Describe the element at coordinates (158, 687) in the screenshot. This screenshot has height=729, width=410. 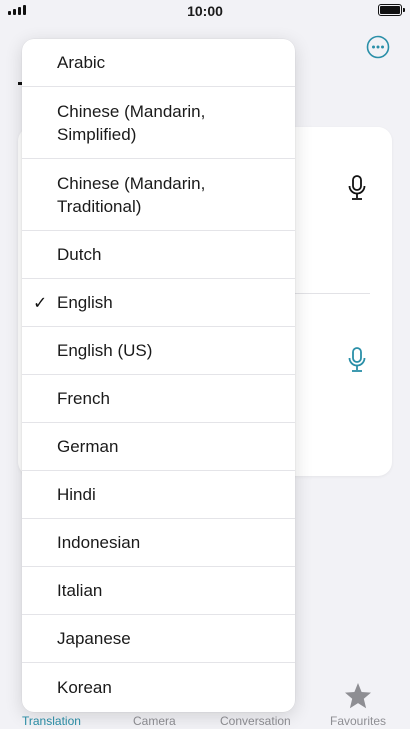
I see `menu-item-korean: Korean` at that location.